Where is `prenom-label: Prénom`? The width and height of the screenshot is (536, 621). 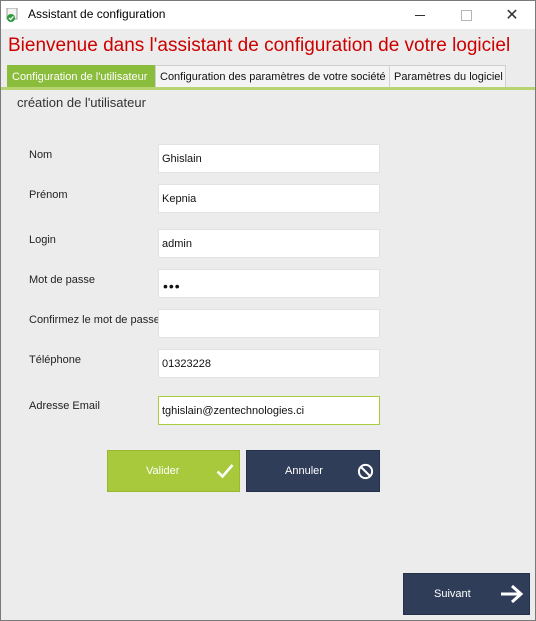 prenom-label: Prénom is located at coordinates (48, 195).